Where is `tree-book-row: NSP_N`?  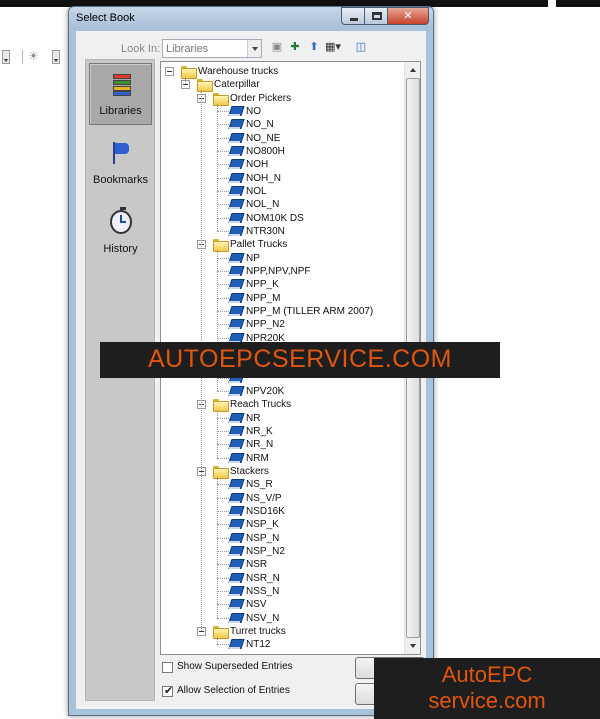 tree-book-row: NSP_N is located at coordinates (282, 538).